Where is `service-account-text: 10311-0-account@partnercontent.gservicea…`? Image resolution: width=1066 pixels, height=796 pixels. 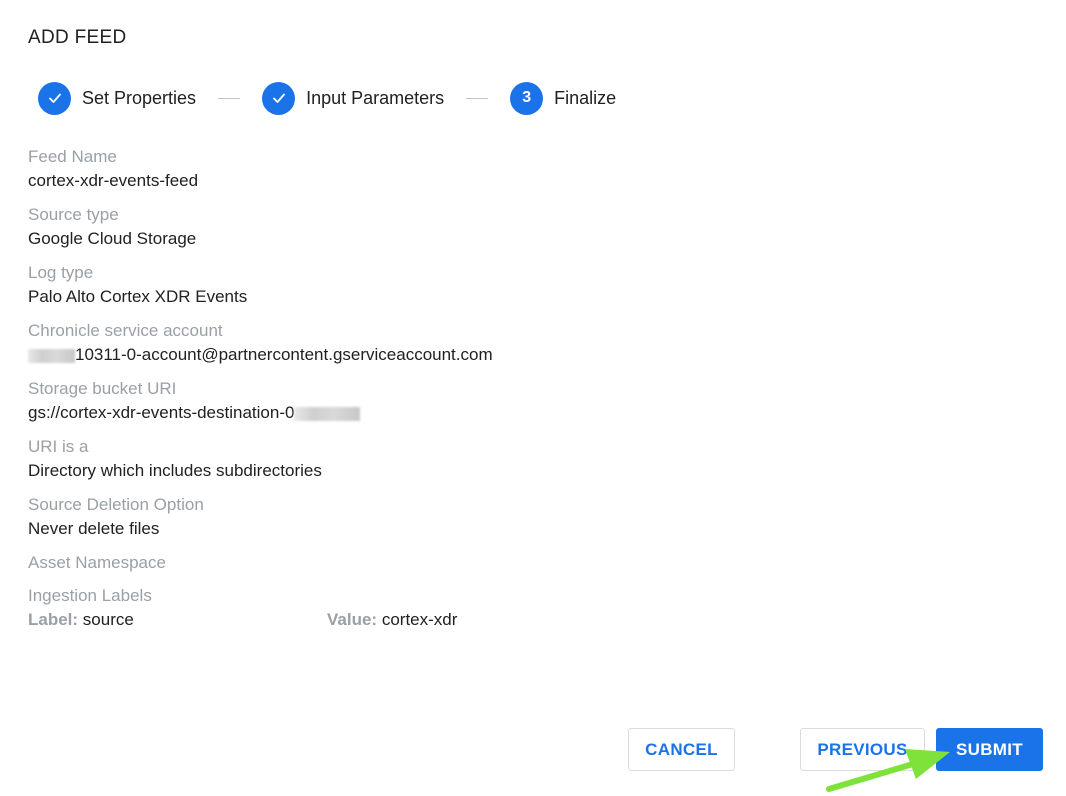 service-account-text: 10311-0-account@partnercontent.gservicea… is located at coordinates (284, 354).